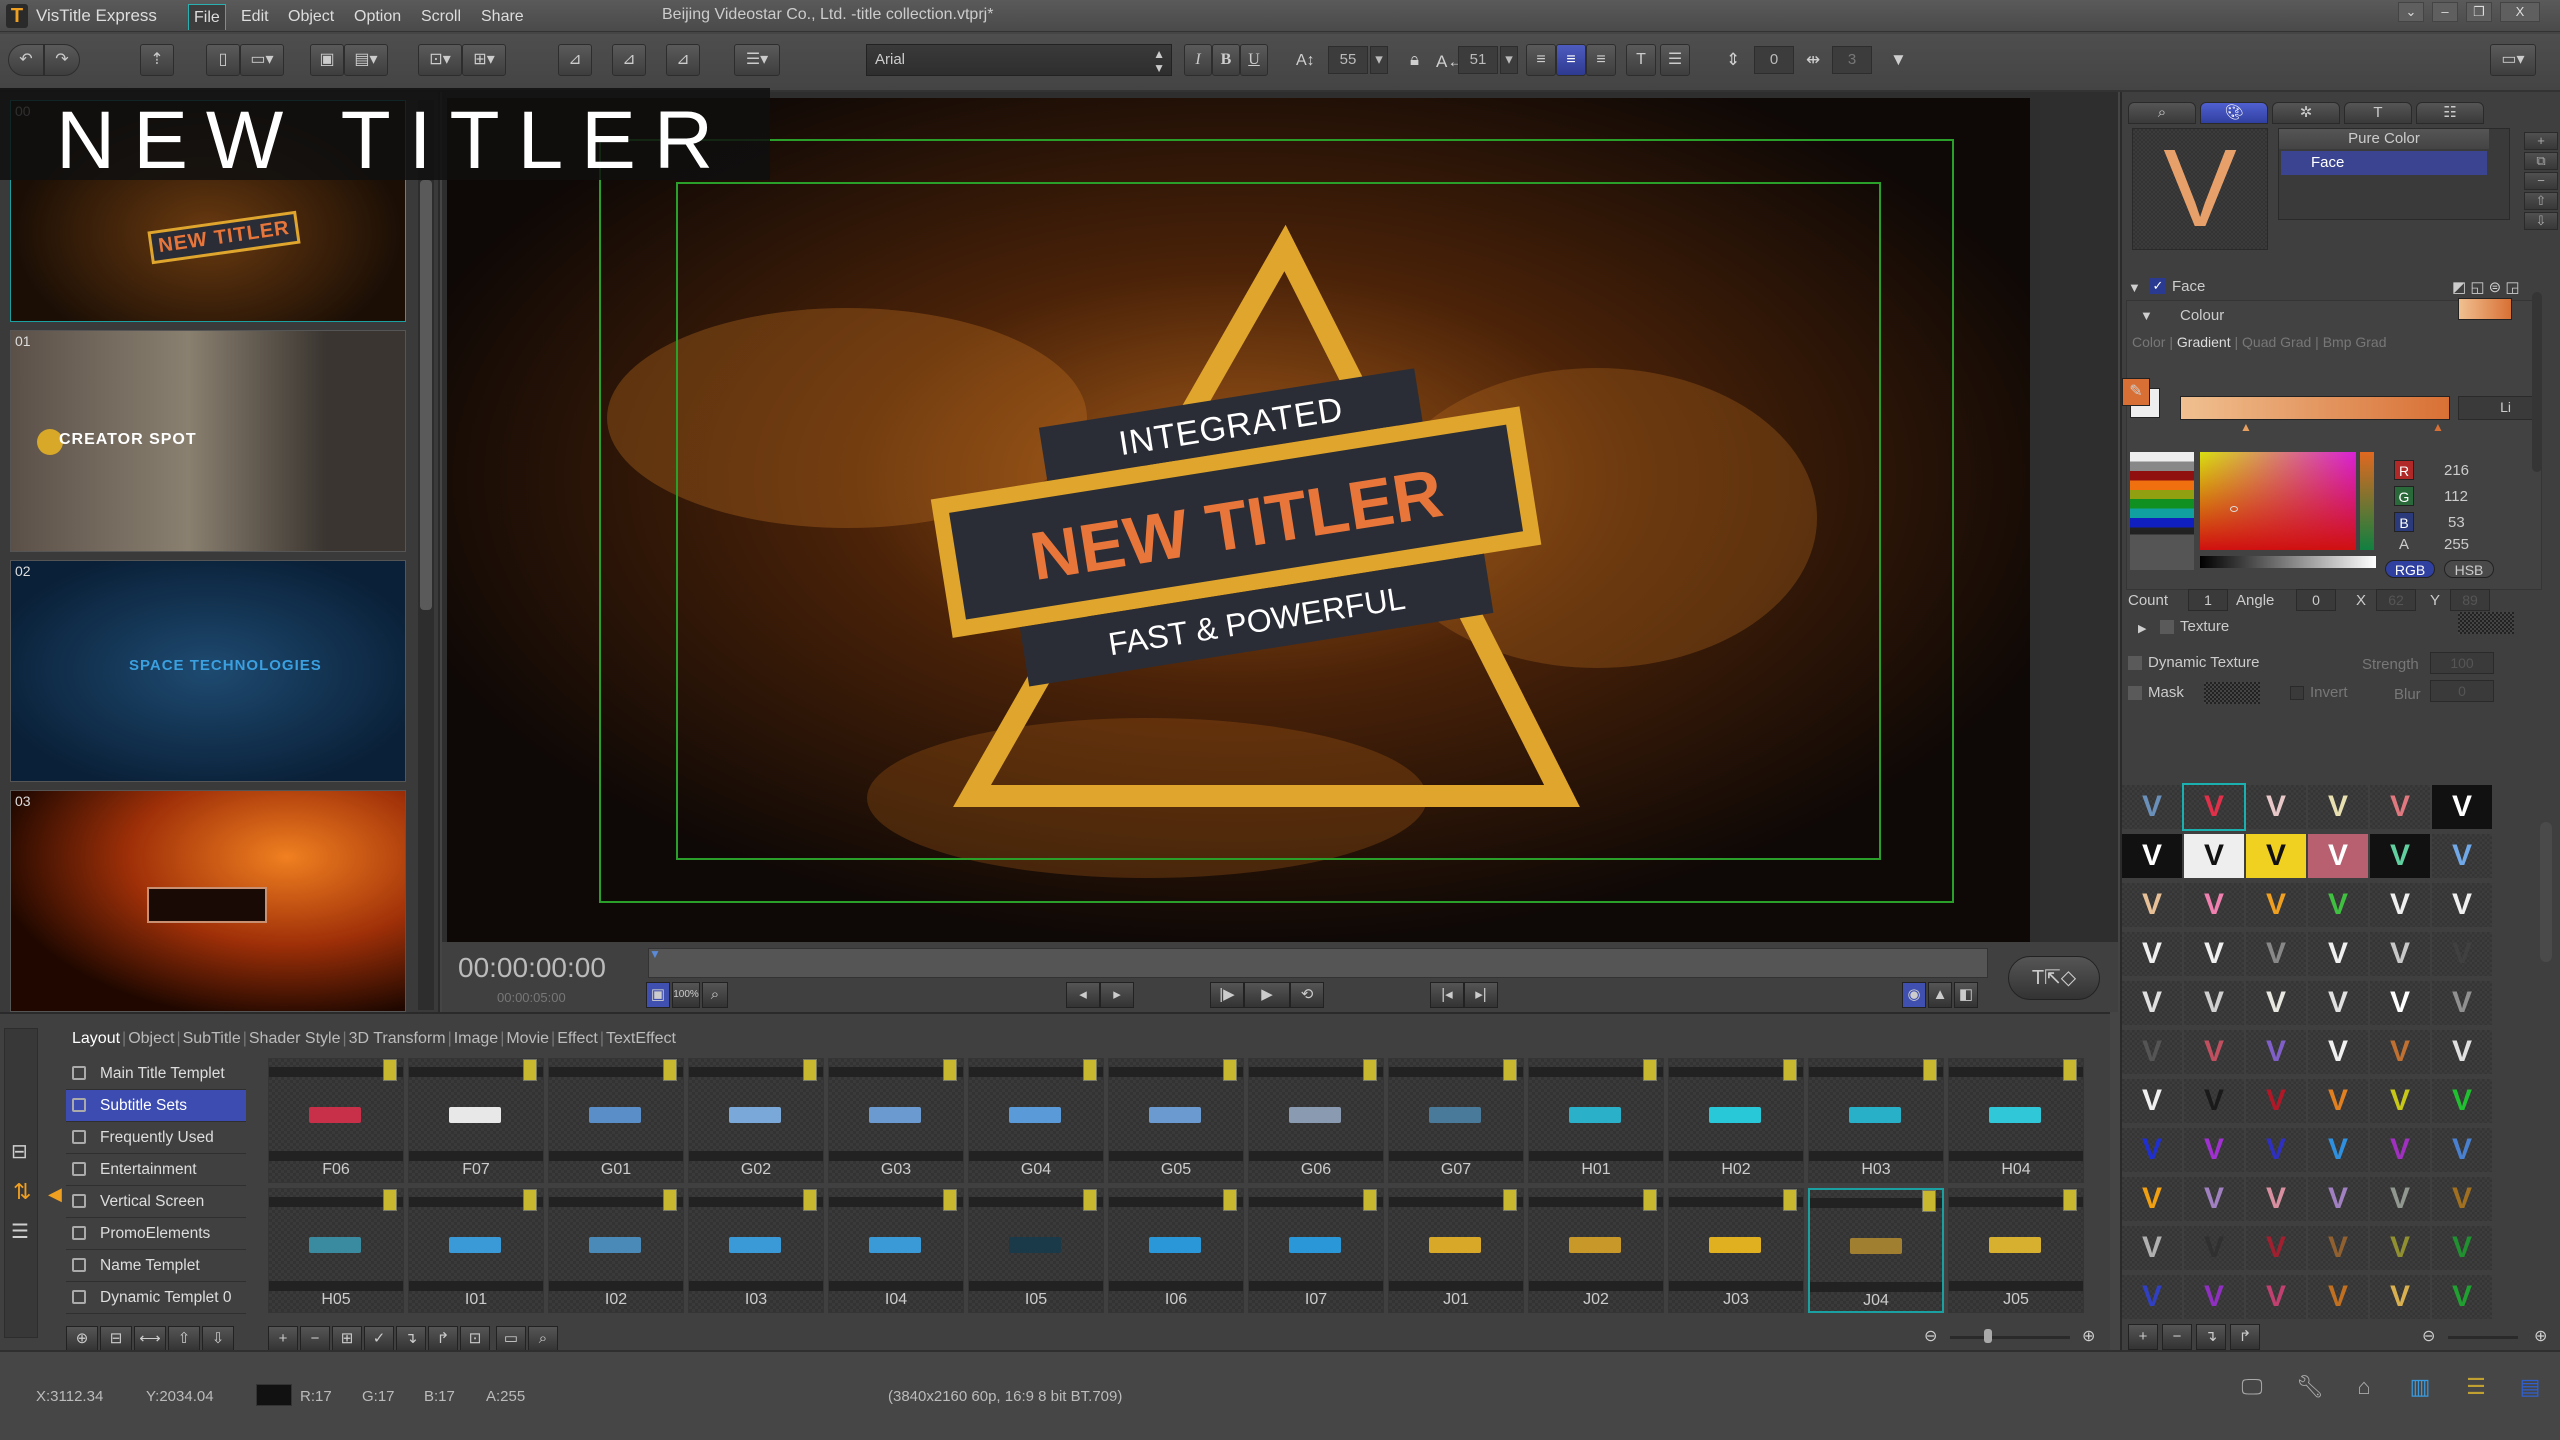 Image resolution: width=2560 pixels, height=1440 pixels. What do you see at coordinates (1316, 1120) in the screenshot?
I see `template-g06: G06` at bounding box center [1316, 1120].